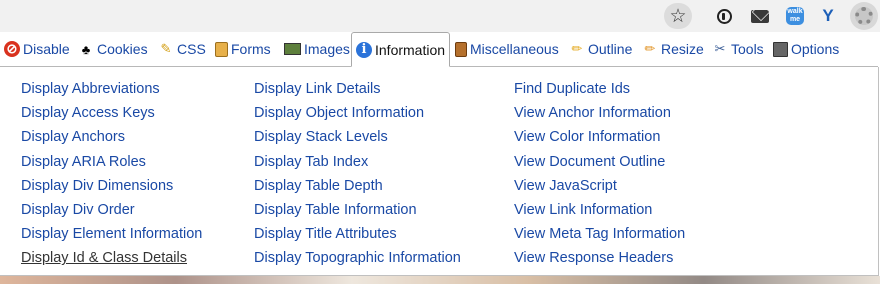  I want to click on tab-resize: ✏ Resize, so click(673, 49).